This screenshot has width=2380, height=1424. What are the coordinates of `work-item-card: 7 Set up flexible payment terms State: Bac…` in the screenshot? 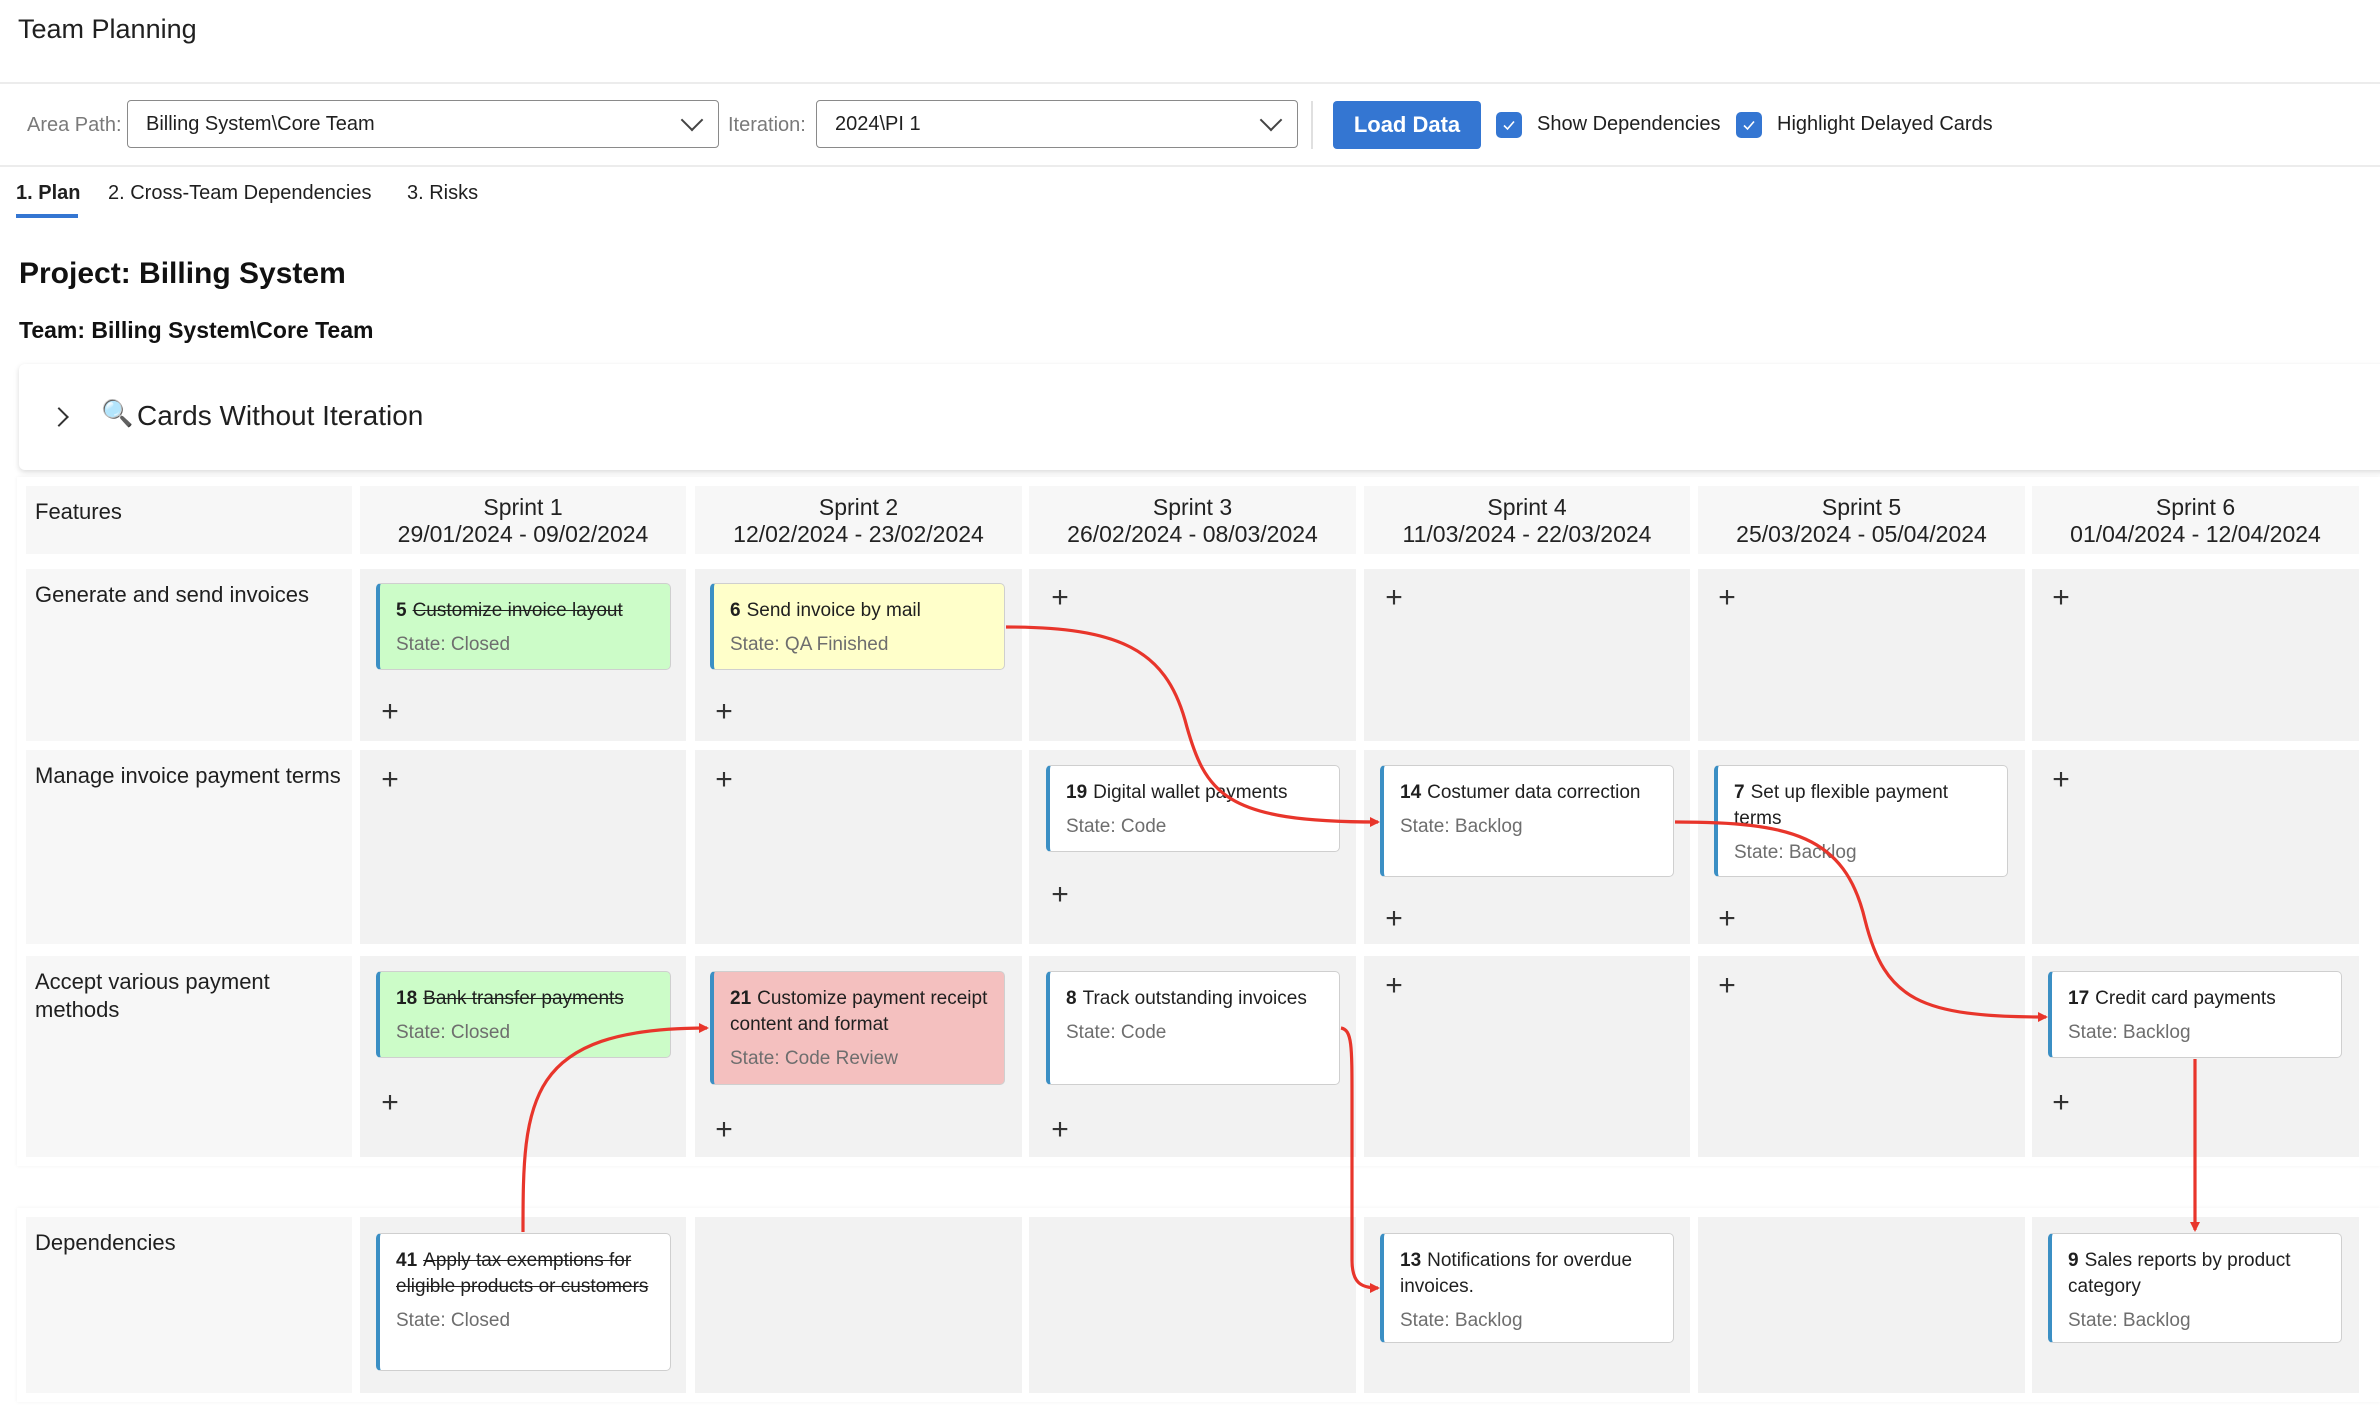 It's located at (1861, 821).